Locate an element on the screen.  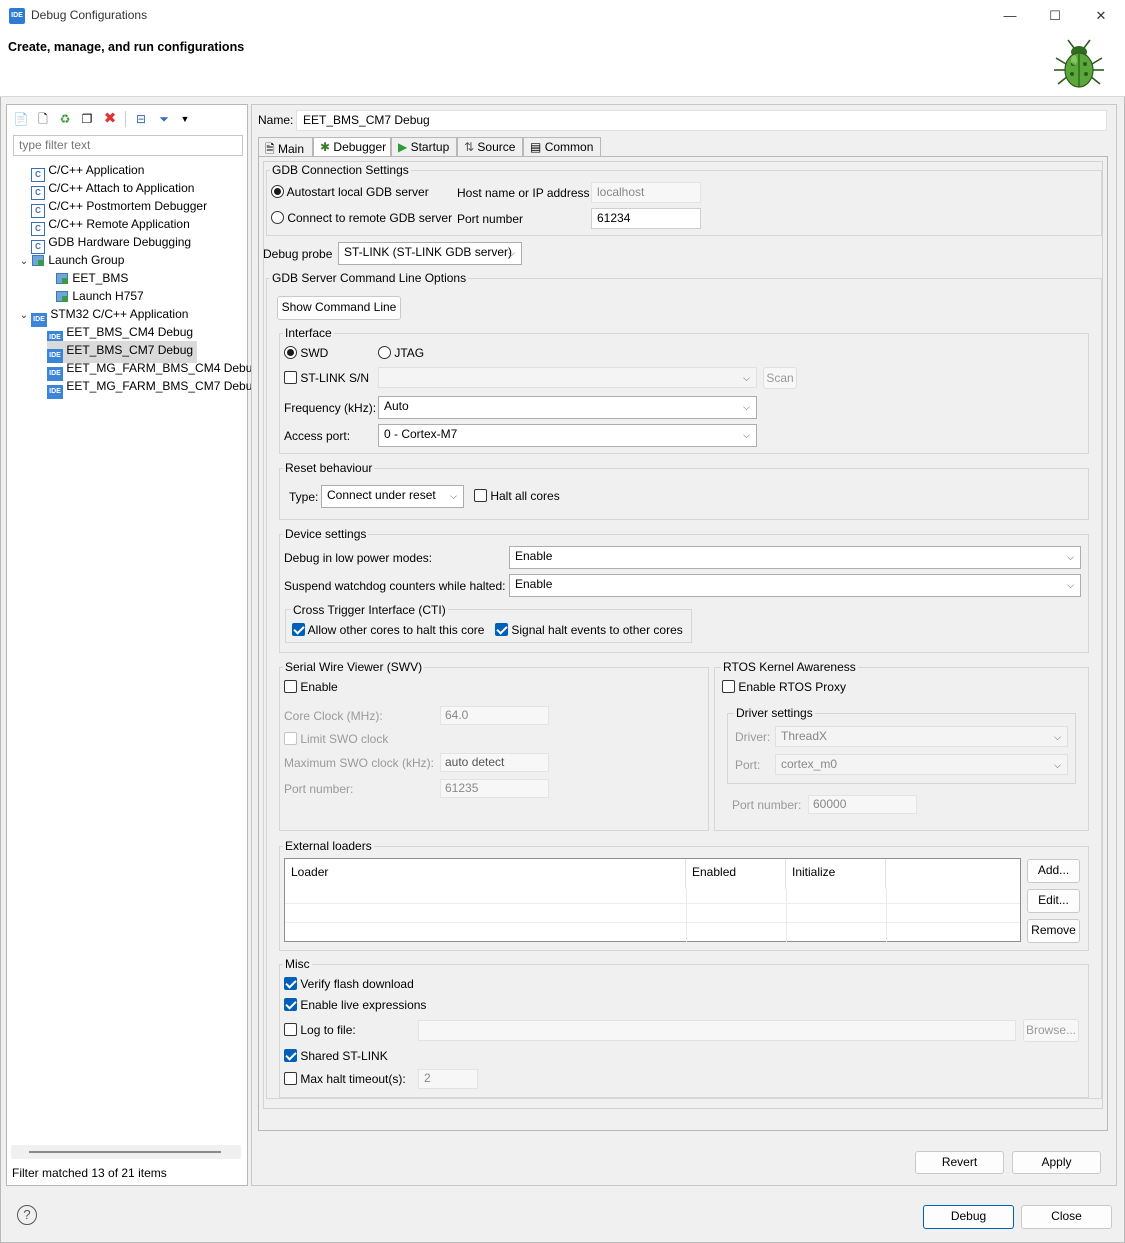
filter-input: type filter text is located at coordinates (128, 145).